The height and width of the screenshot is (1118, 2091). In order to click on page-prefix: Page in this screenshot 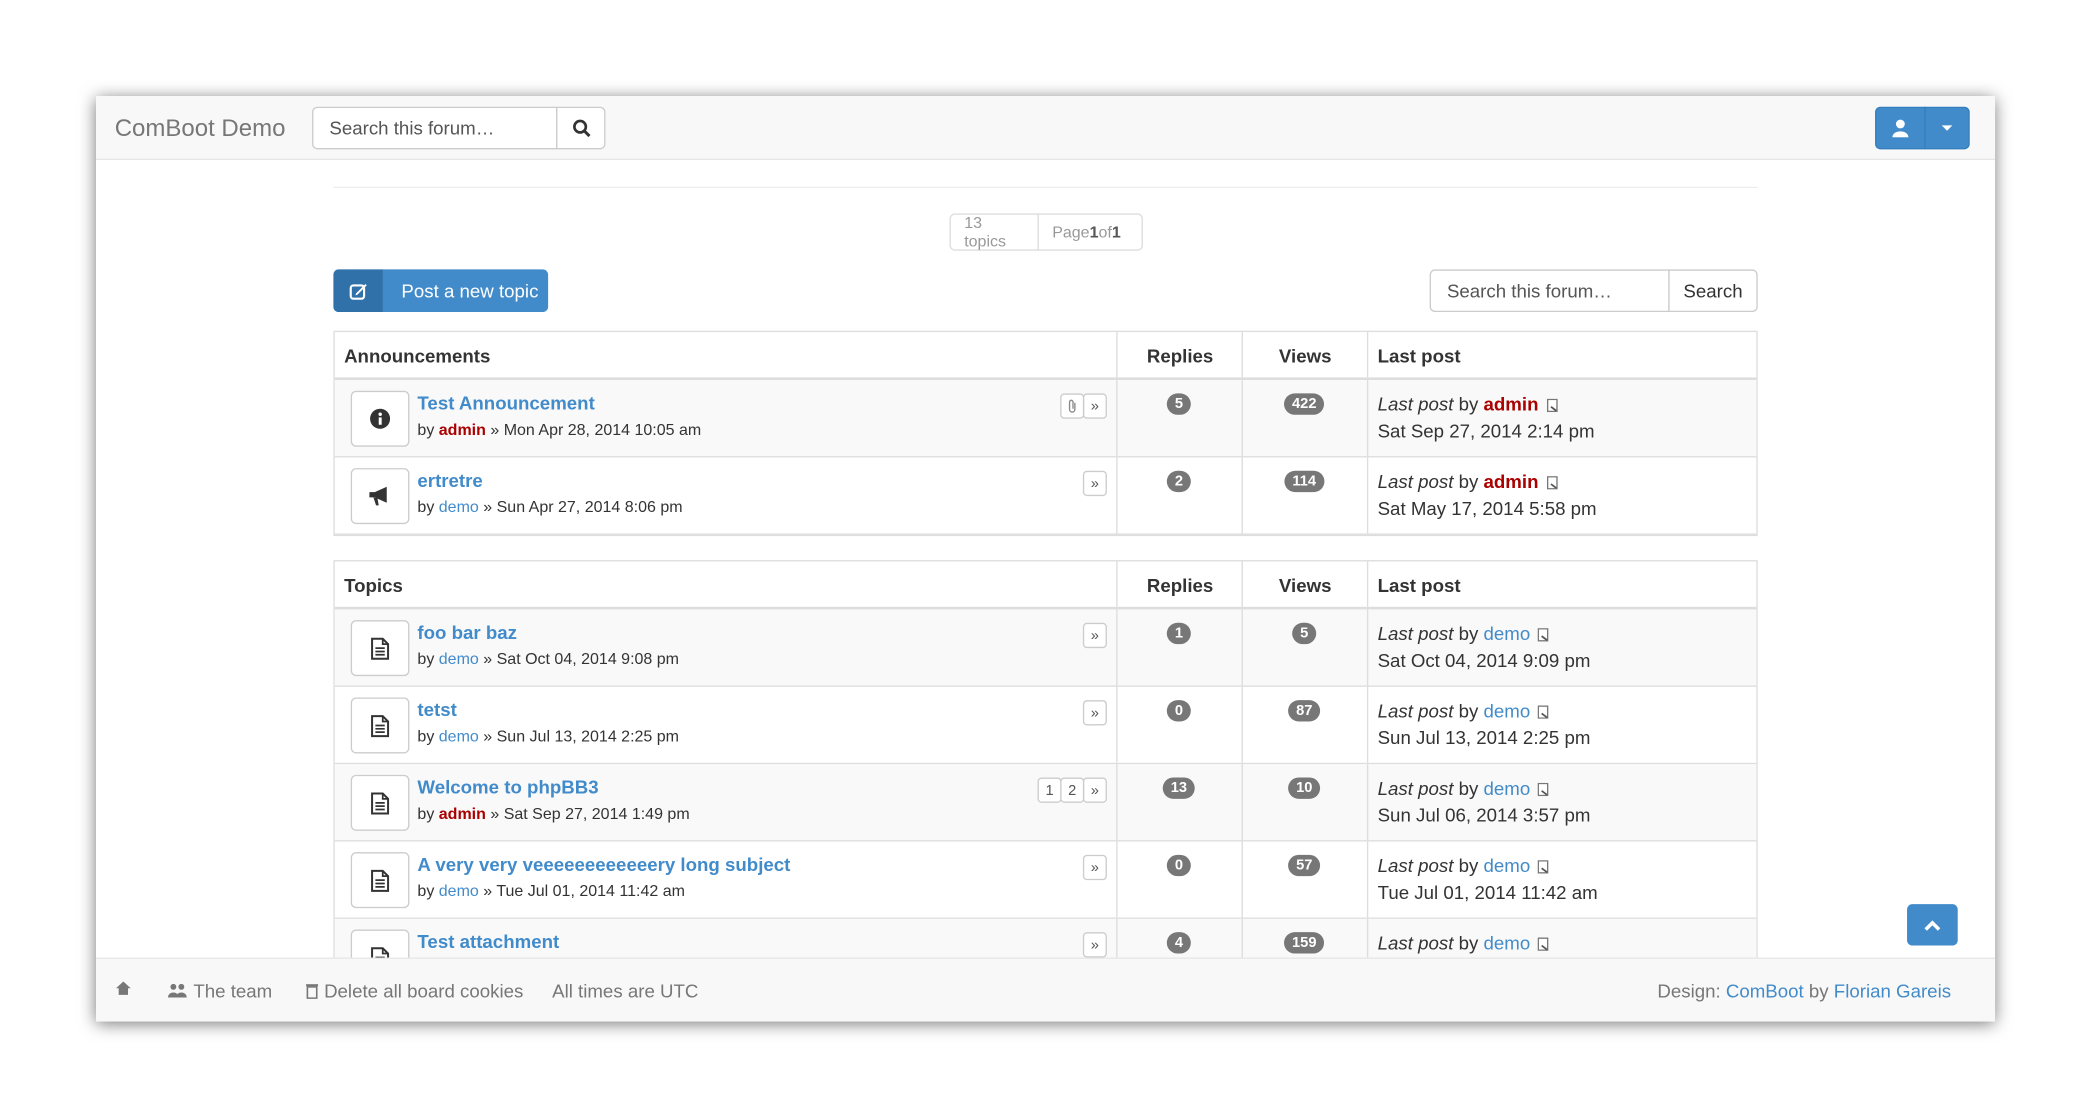, I will do `click(1071, 232)`.